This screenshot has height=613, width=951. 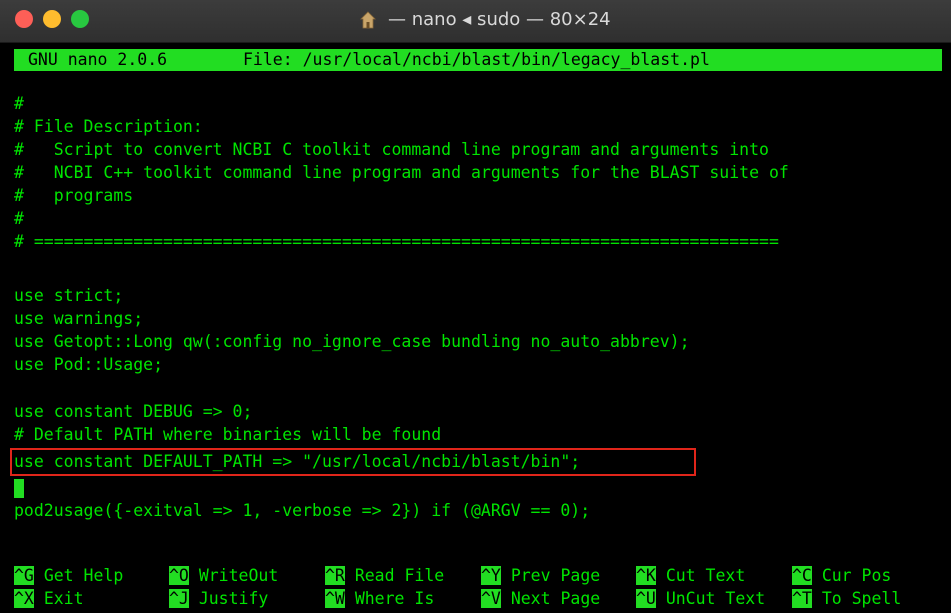 I want to click on shortcut-key: ^O, so click(x=179, y=575).